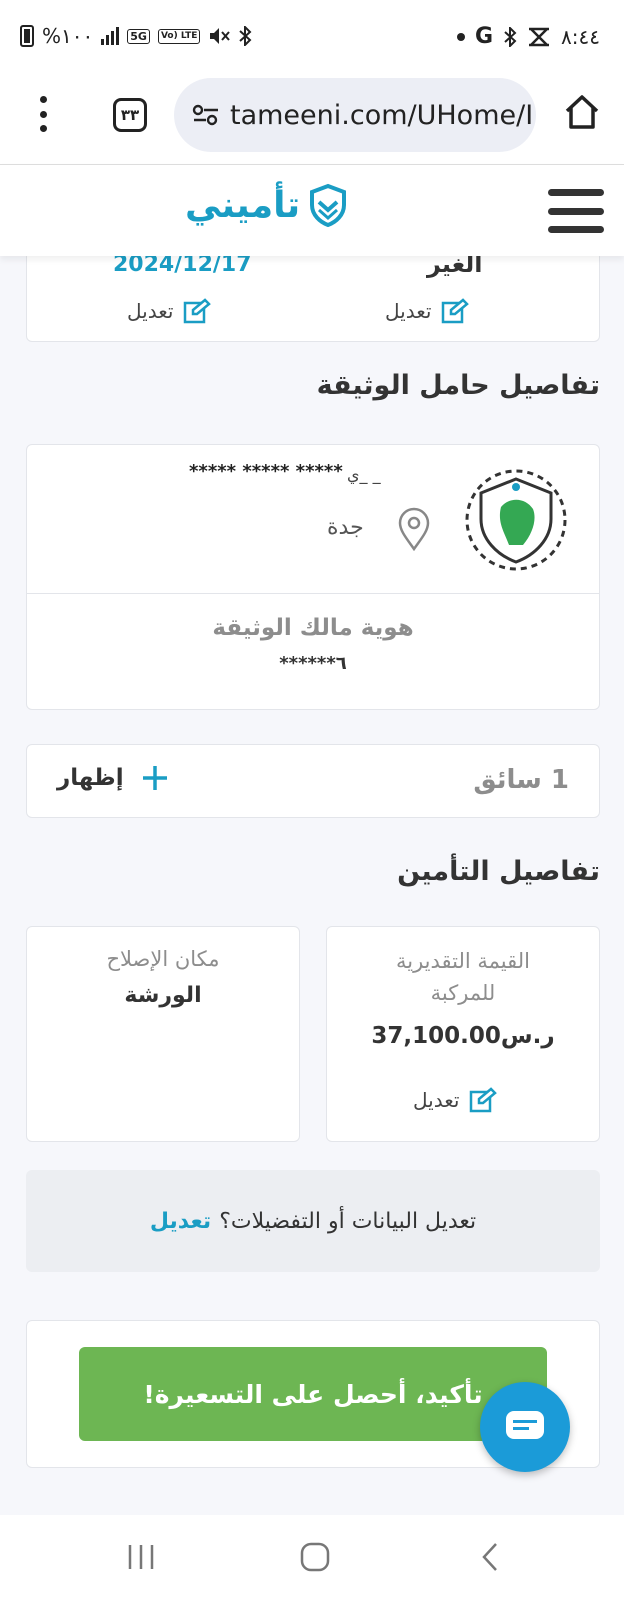 The image size is (624, 1600). I want to click on home-nav-icon, so click(315, 1557).